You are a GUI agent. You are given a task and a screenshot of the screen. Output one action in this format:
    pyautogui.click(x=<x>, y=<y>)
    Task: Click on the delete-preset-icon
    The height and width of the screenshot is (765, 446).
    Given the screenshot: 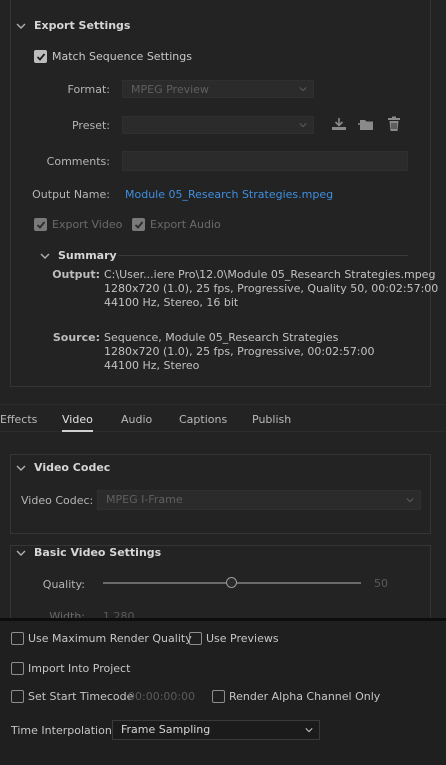 What is the action you would take?
    pyautogui.click(x=394, y=124)
    